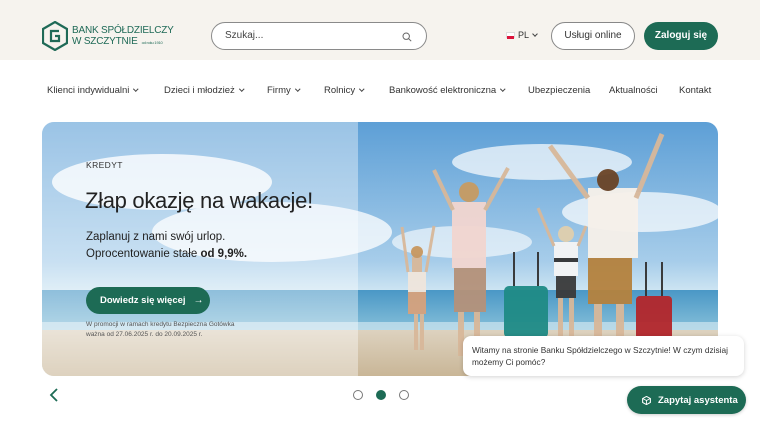 This screenshot has height=428, width=760. I want to click on ask-assistant-button: Zapytaj asystenta, so click(686, 400).